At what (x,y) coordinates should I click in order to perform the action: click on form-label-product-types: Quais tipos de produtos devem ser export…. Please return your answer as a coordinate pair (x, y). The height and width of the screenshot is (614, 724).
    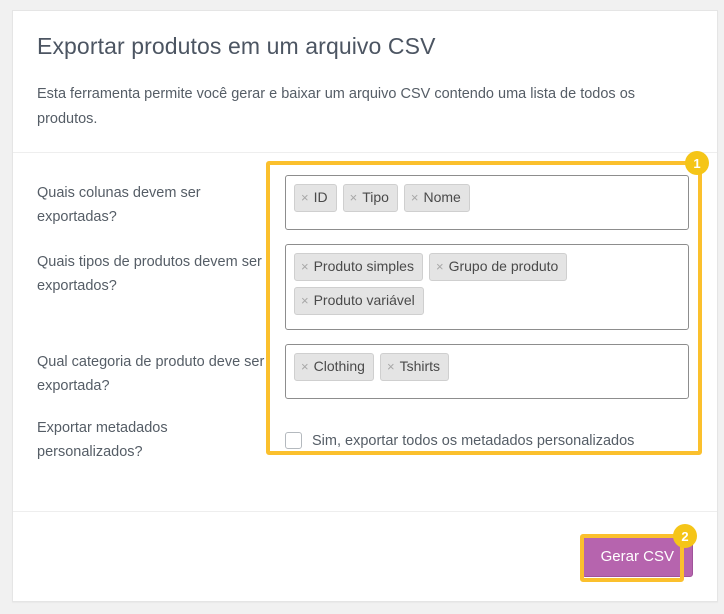
    Looking at the image, I should click on (149, 273).